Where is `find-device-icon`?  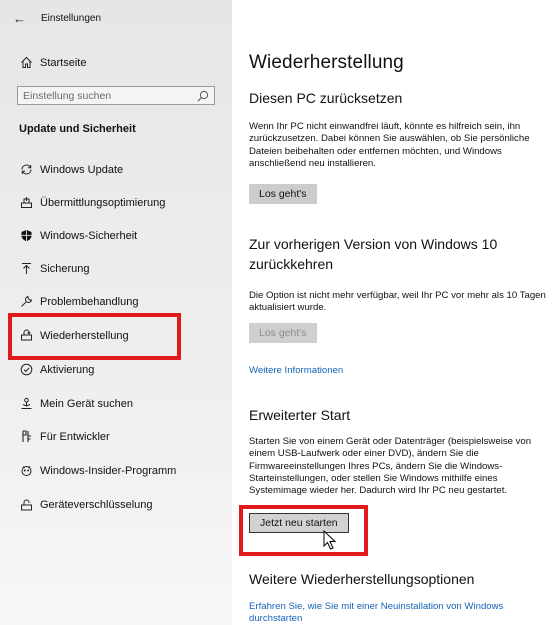 find-device-icon is located at coordinates (26, 404).